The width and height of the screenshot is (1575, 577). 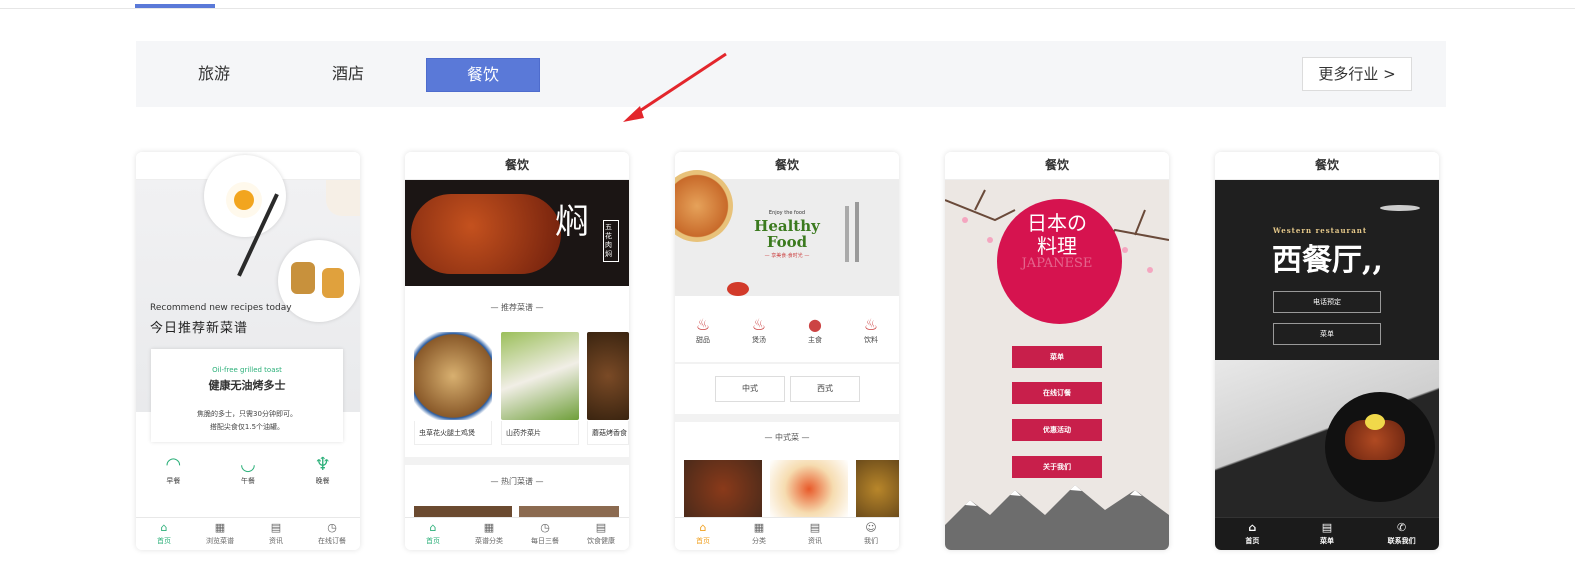 I want to click on nav-browse: ▦ 浏览菜谱, so click(x=220, y=534).